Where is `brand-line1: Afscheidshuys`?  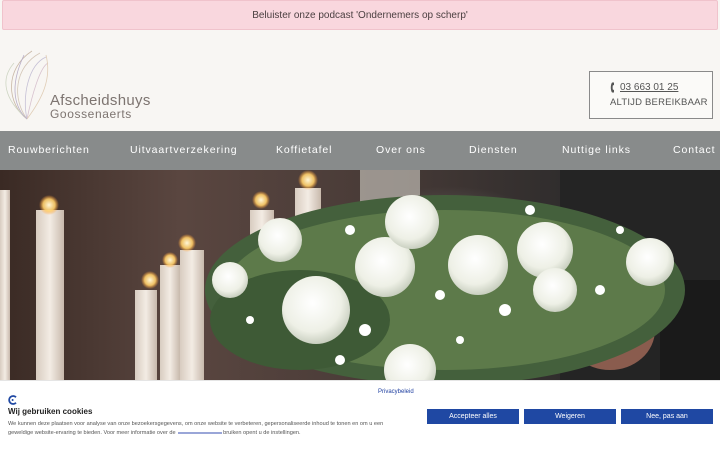
brand-line1: Afscheidshuys is located at coordinates (100, 100).